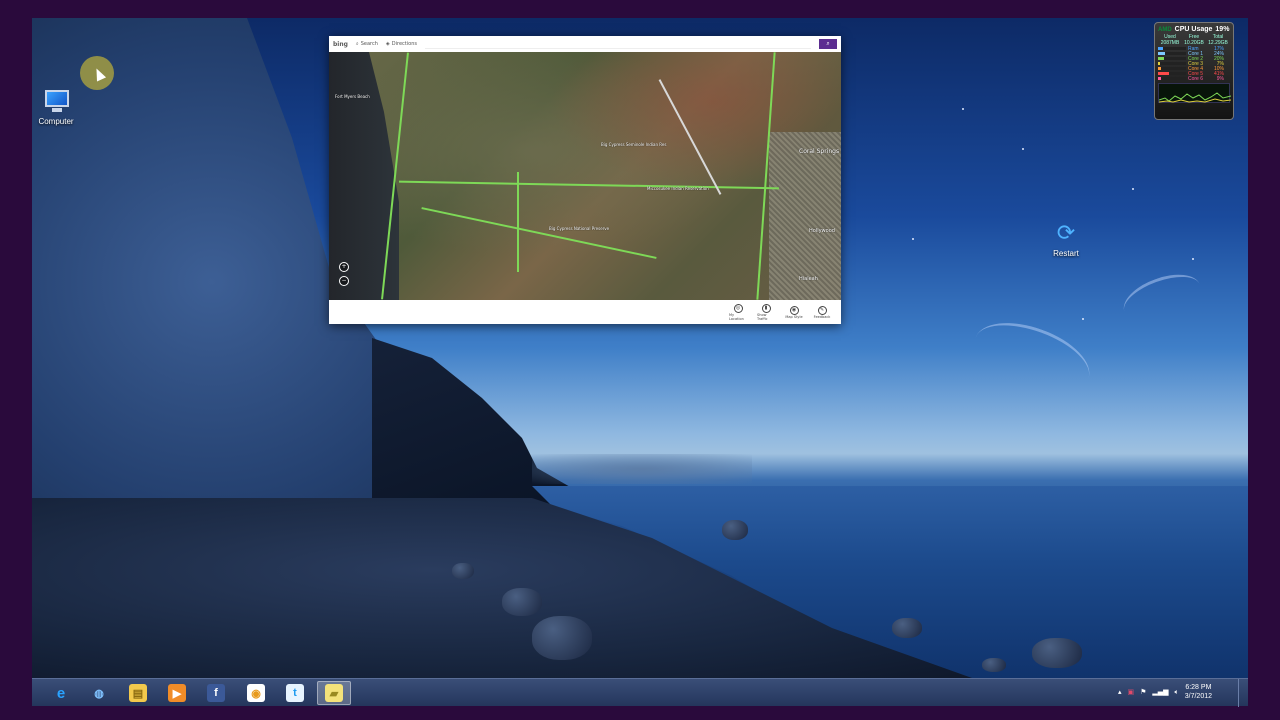 This screenshot has width=1280, height=720. Describe the element at coordinates (56, 121) in the screenshot. I see `desktop-icon-label: Computer` at that location.